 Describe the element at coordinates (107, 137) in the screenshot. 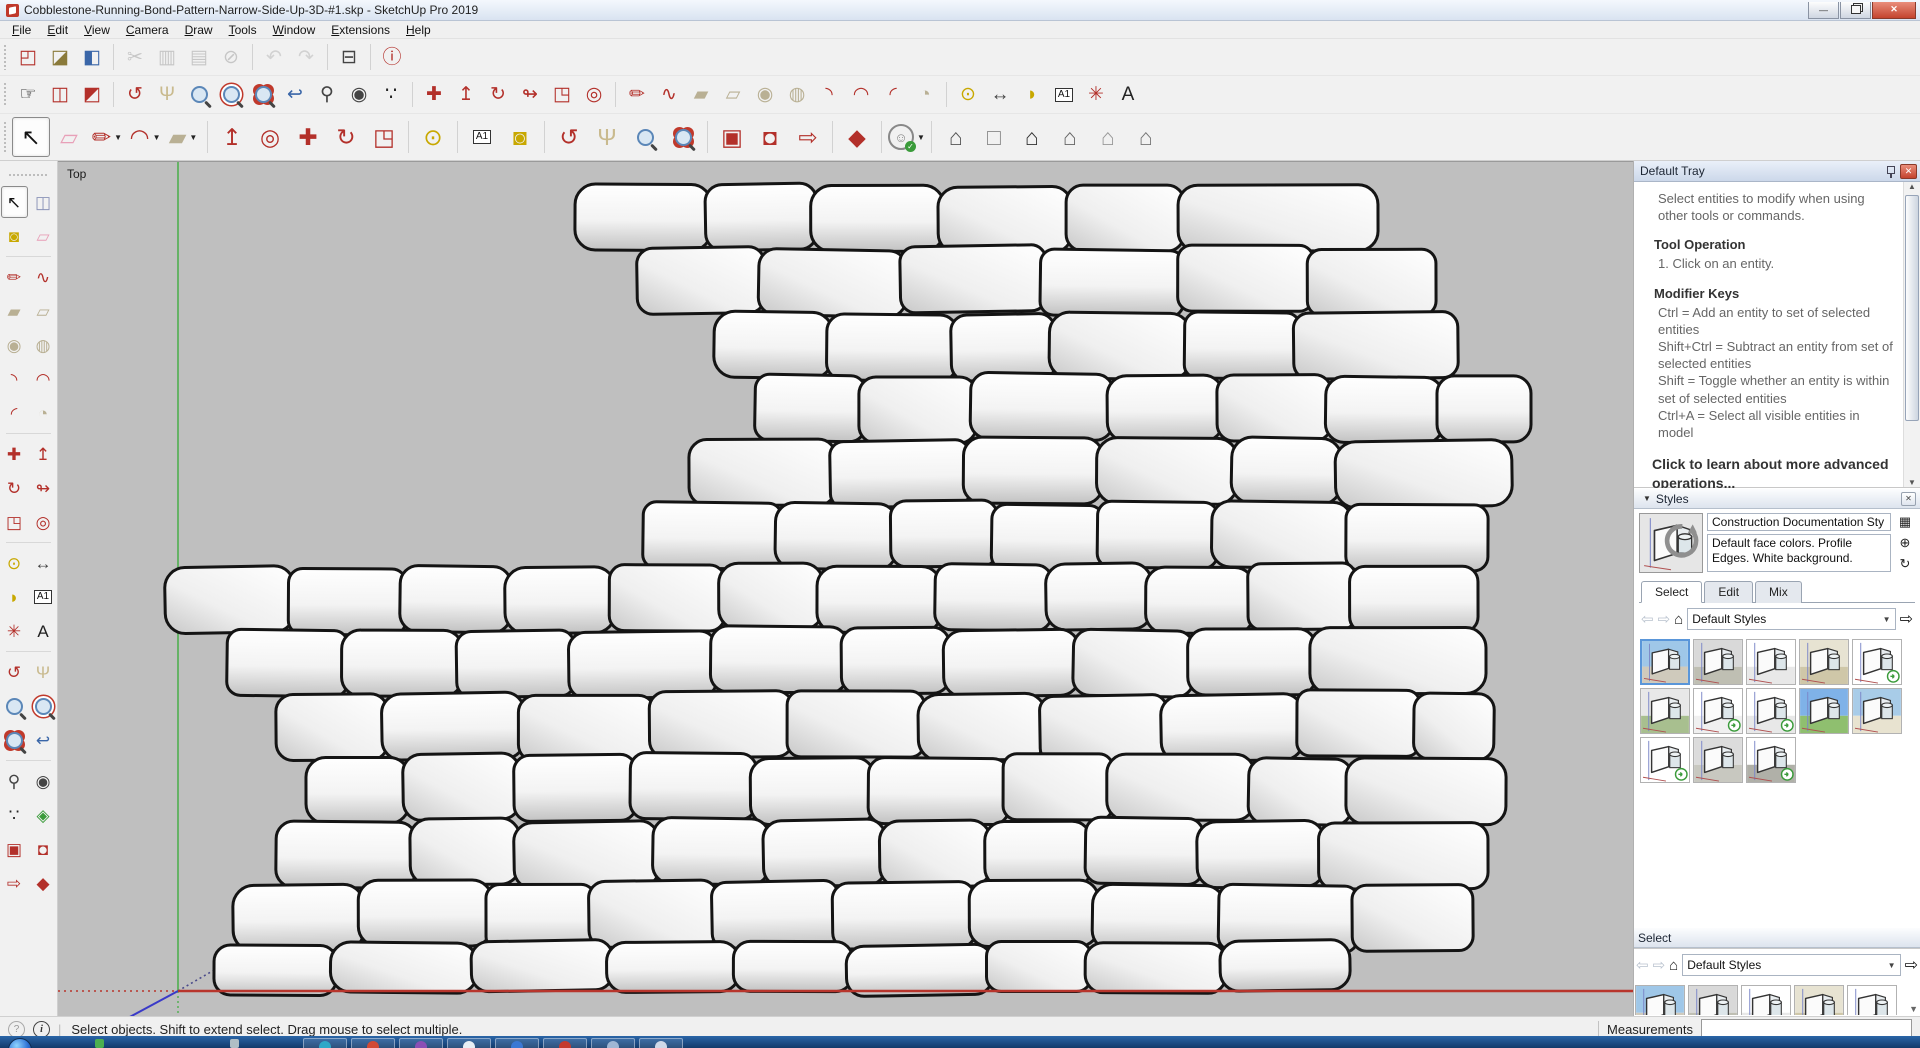

I see `line-button: ✏ ▼` at that location.